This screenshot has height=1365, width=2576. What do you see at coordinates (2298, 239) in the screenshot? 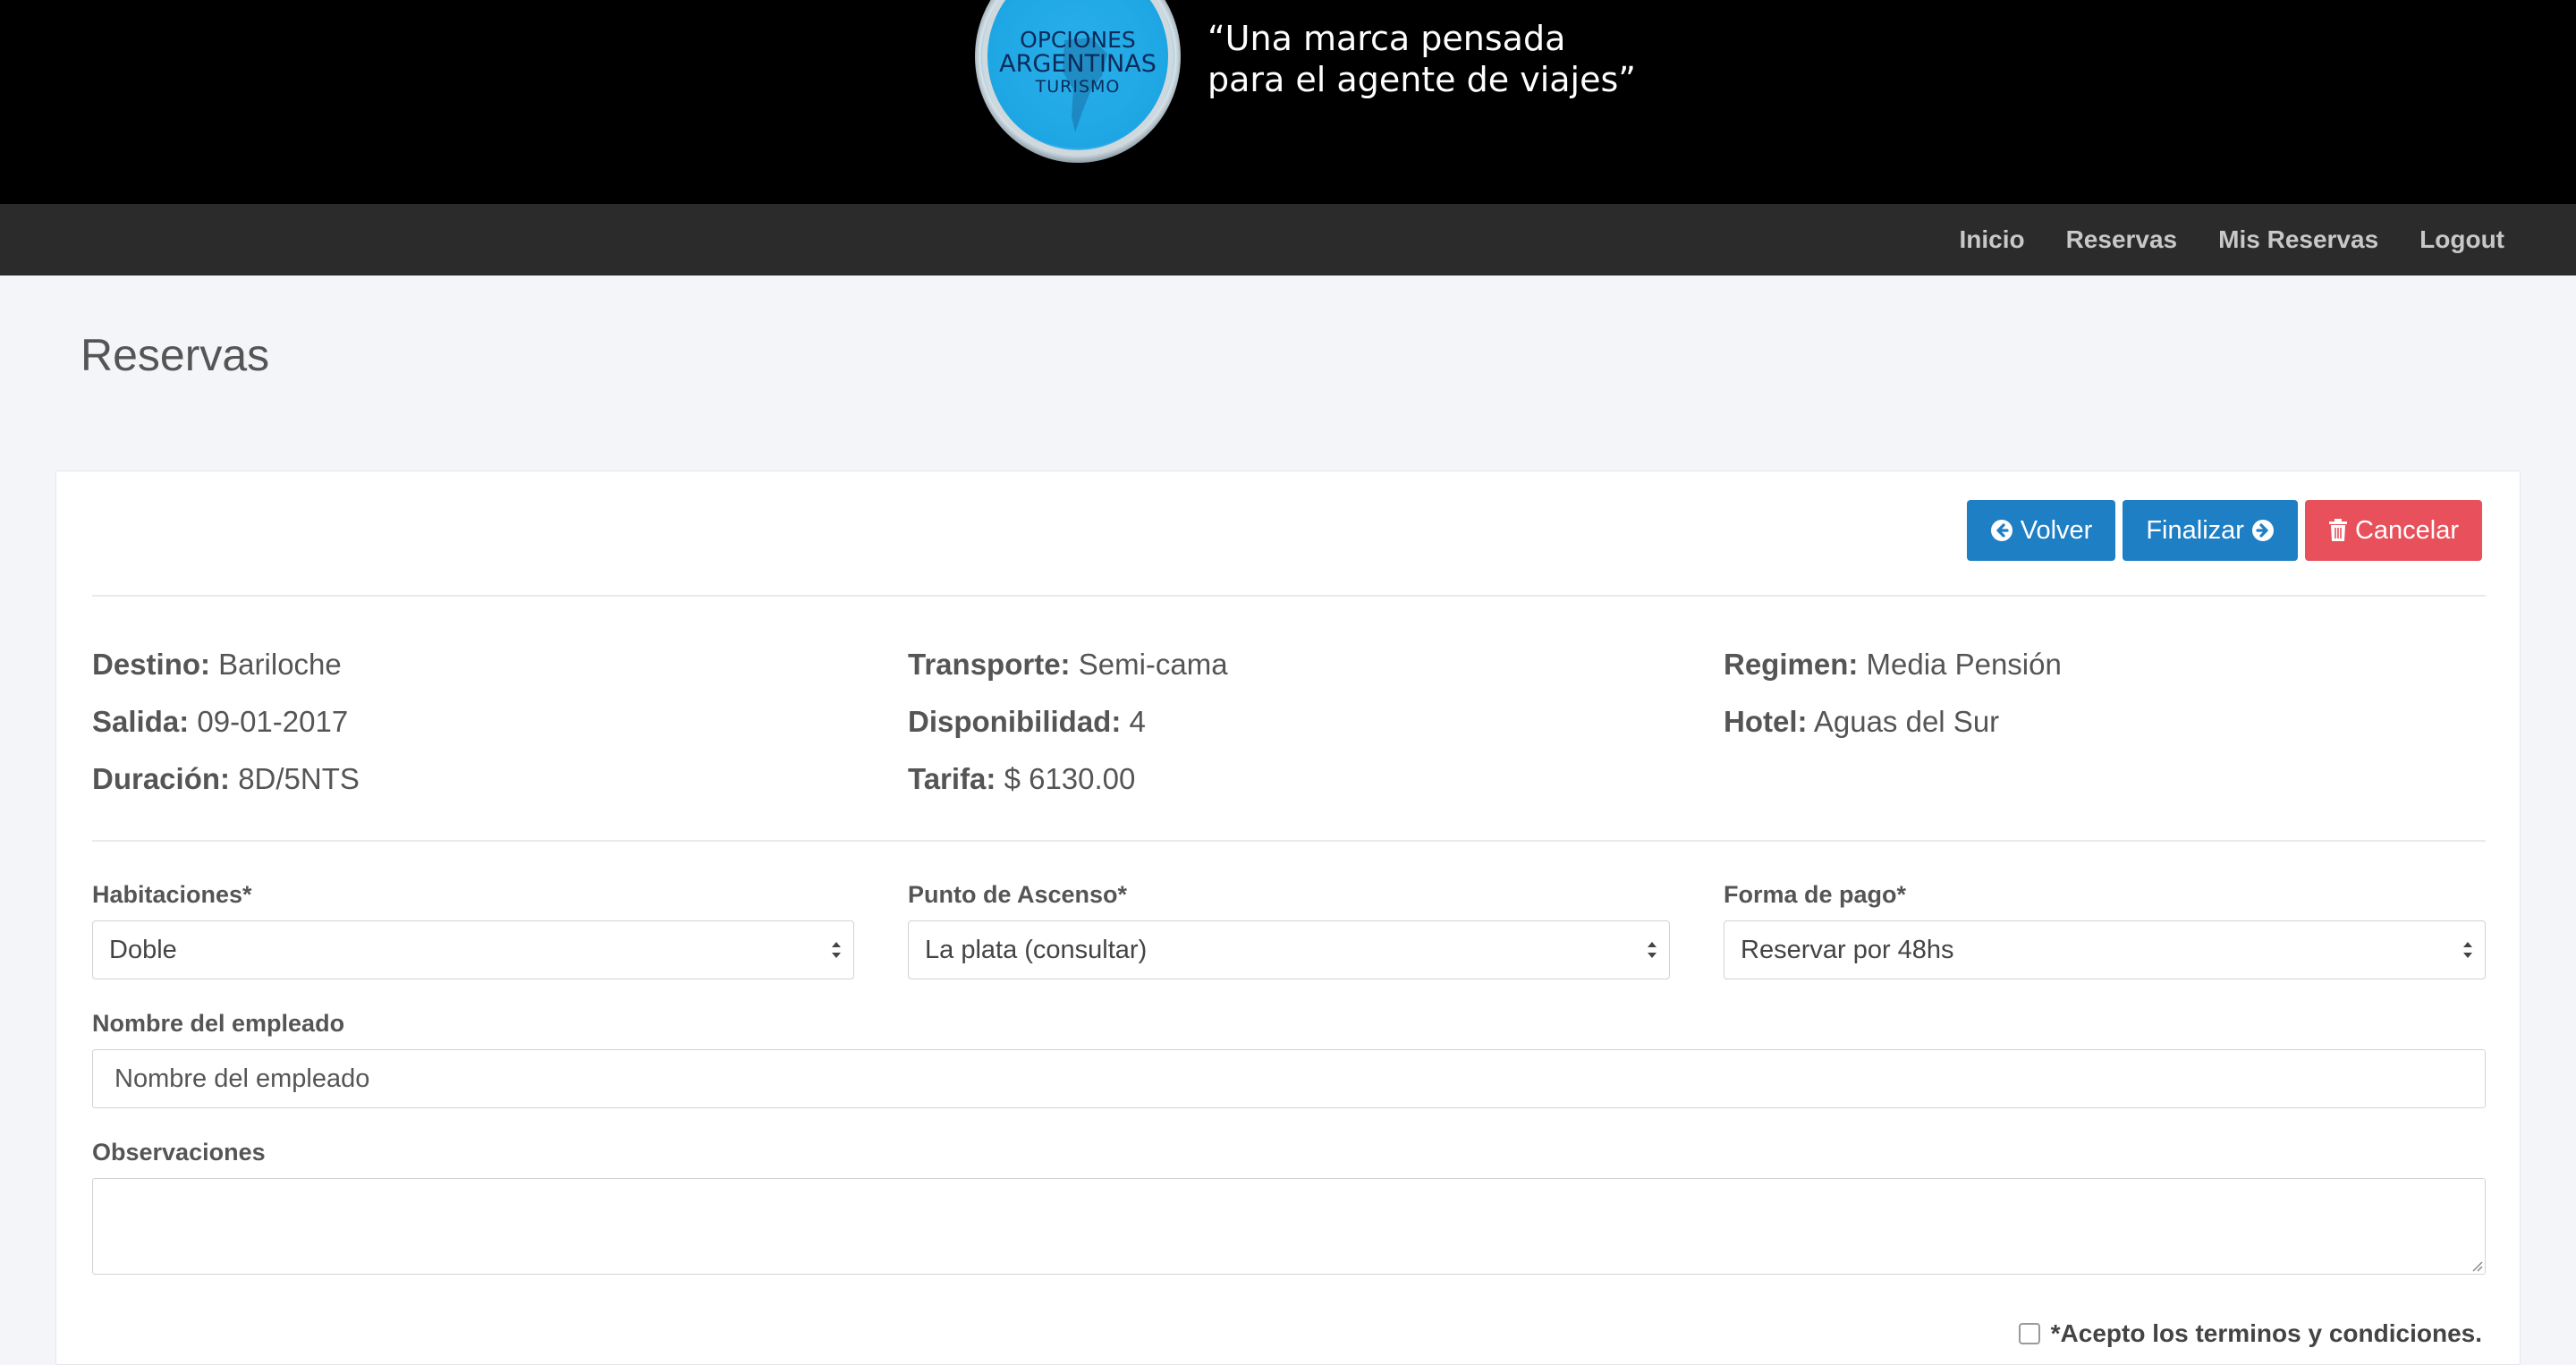
I see `nav-item-mis-reservas: Mis Reservas` at bounding box center [2298, 239].